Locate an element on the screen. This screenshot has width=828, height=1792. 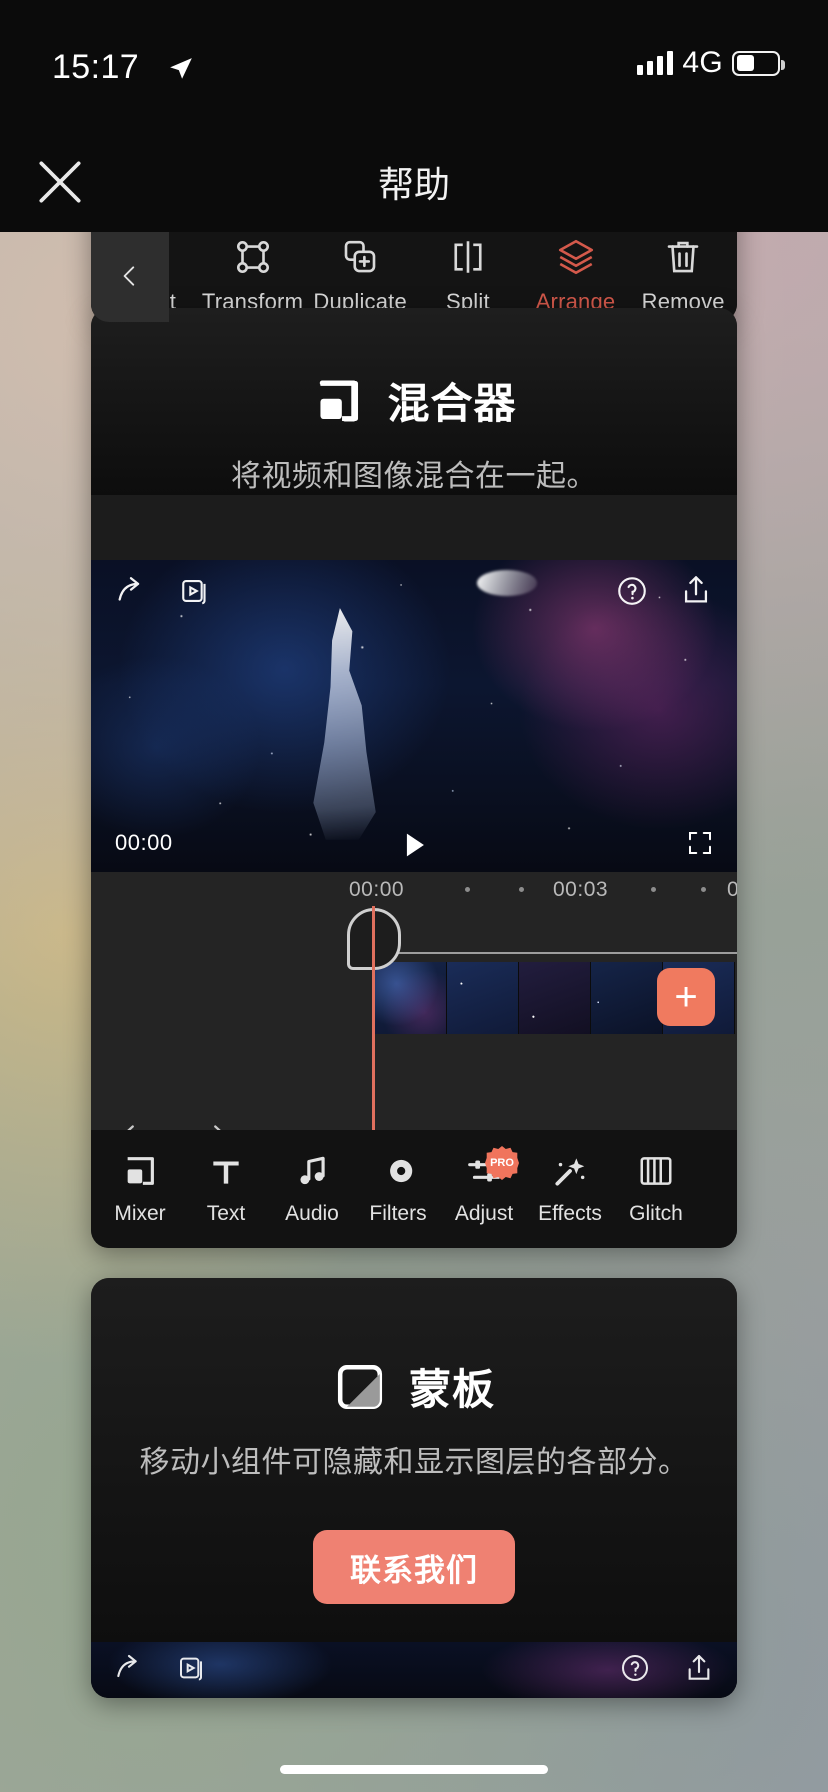
mixer-card-header: 混合器 将视频和图像混合在一起。 is located at coordinates (414, 401).